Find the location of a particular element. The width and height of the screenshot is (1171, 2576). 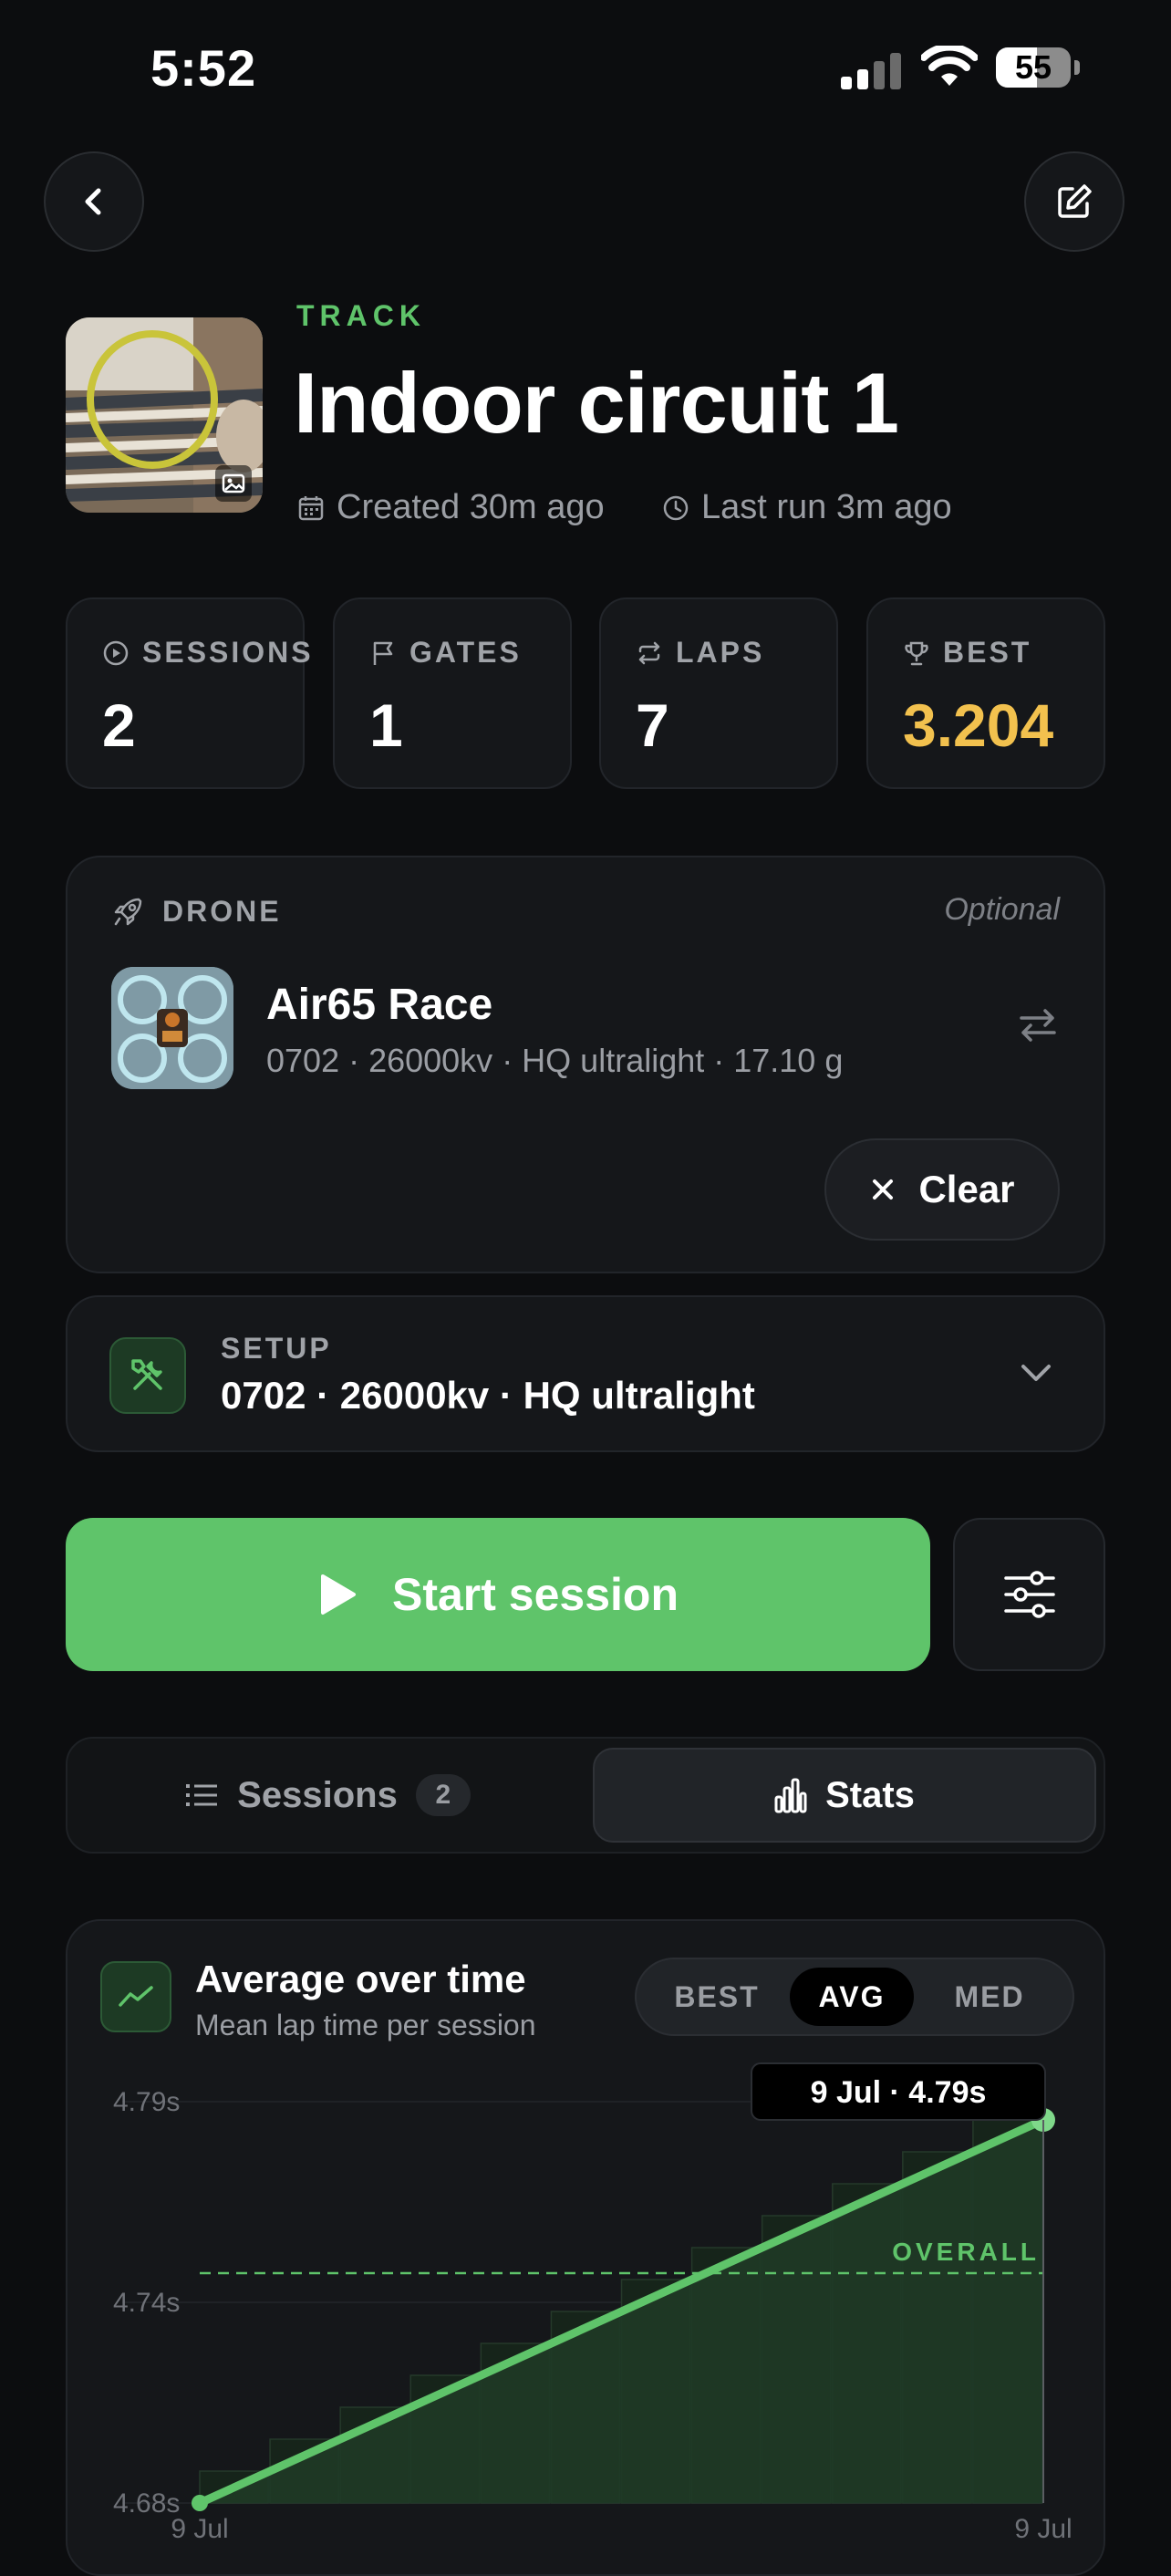

edit-icon is located at coordinates (1075, 201).